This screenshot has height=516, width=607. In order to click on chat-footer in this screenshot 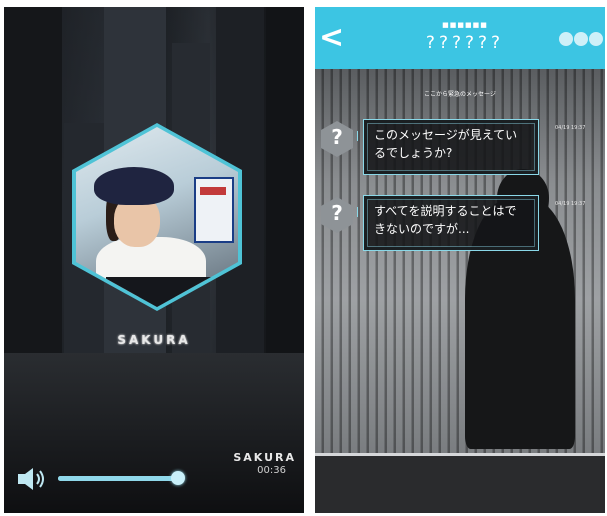, I will do `click(460, 483)`.